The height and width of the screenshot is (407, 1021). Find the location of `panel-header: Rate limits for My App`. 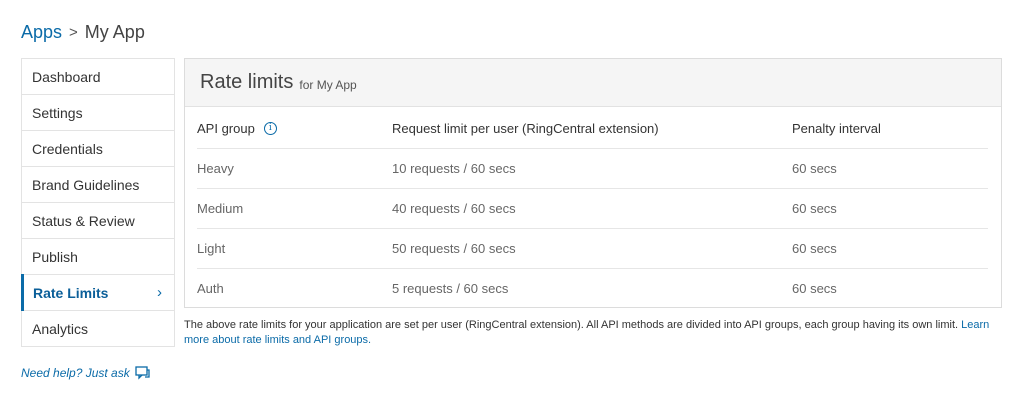

panel-header: Rate limits for My App is located at coordinates (593, 83).